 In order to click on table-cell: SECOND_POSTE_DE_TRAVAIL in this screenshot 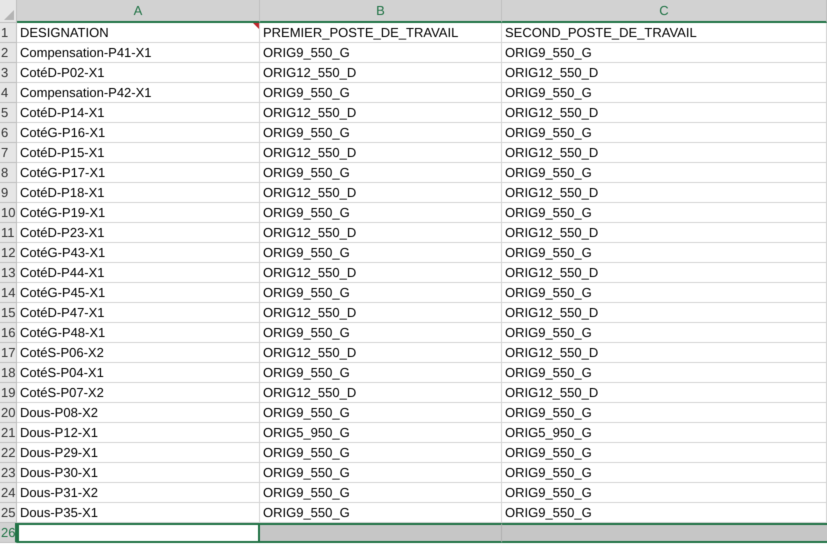, I will do `click(664, 33)`.